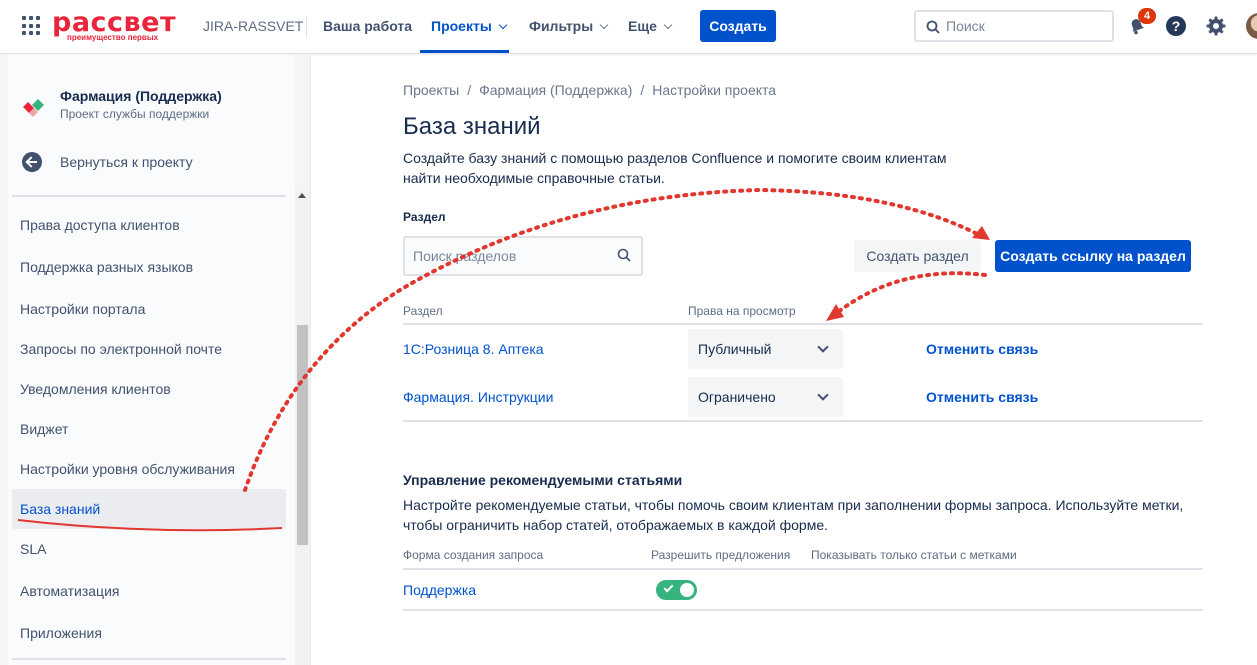  What do you see at coordinates (149, 349) in the screenshot?
I see `sidebar-item-email-requests: Запросы по электронной почте` at bounding box center [149, 349].